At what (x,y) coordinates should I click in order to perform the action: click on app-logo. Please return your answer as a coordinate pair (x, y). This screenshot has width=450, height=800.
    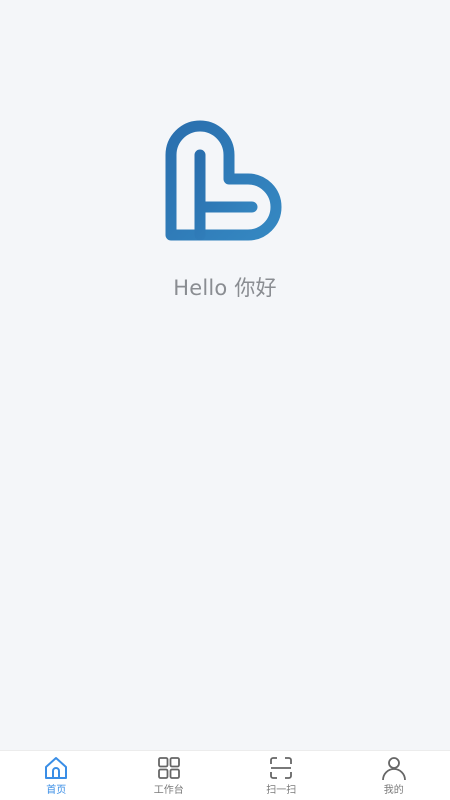
    Looking at the image, I should click on (223, 180).